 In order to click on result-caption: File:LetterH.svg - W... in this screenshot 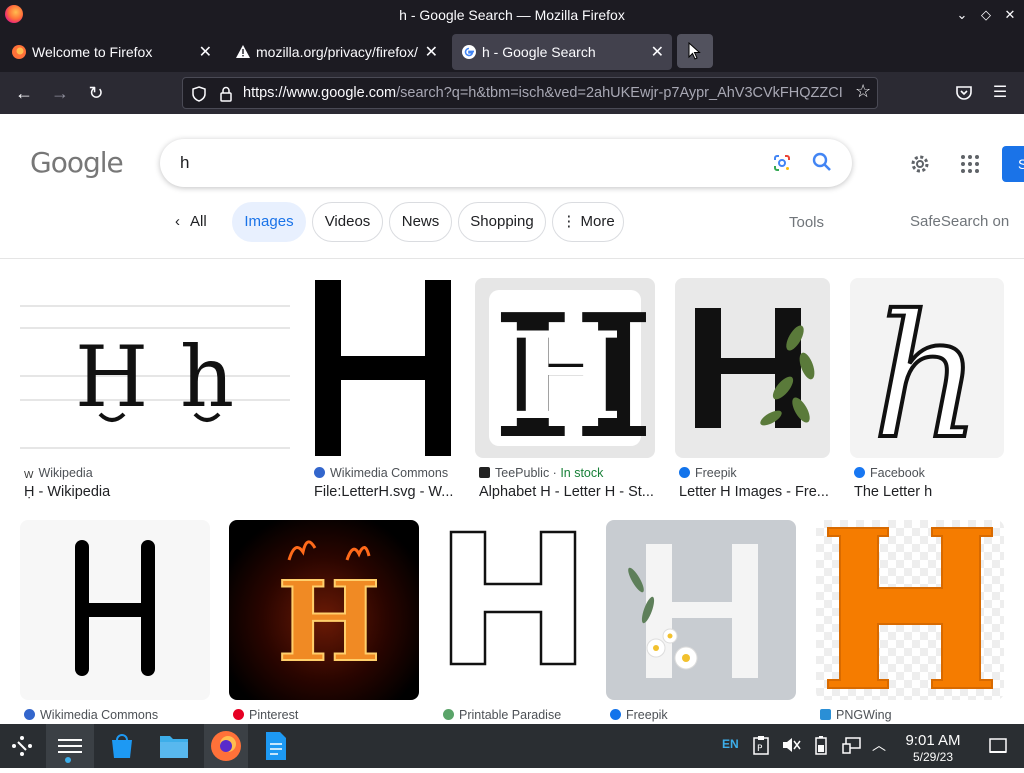, I will do `click(384, 492)`.